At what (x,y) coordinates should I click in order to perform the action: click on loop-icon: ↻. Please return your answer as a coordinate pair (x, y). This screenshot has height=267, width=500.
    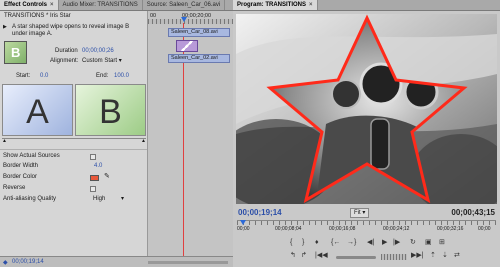
    Looking at the image, I should click on (413, 243).